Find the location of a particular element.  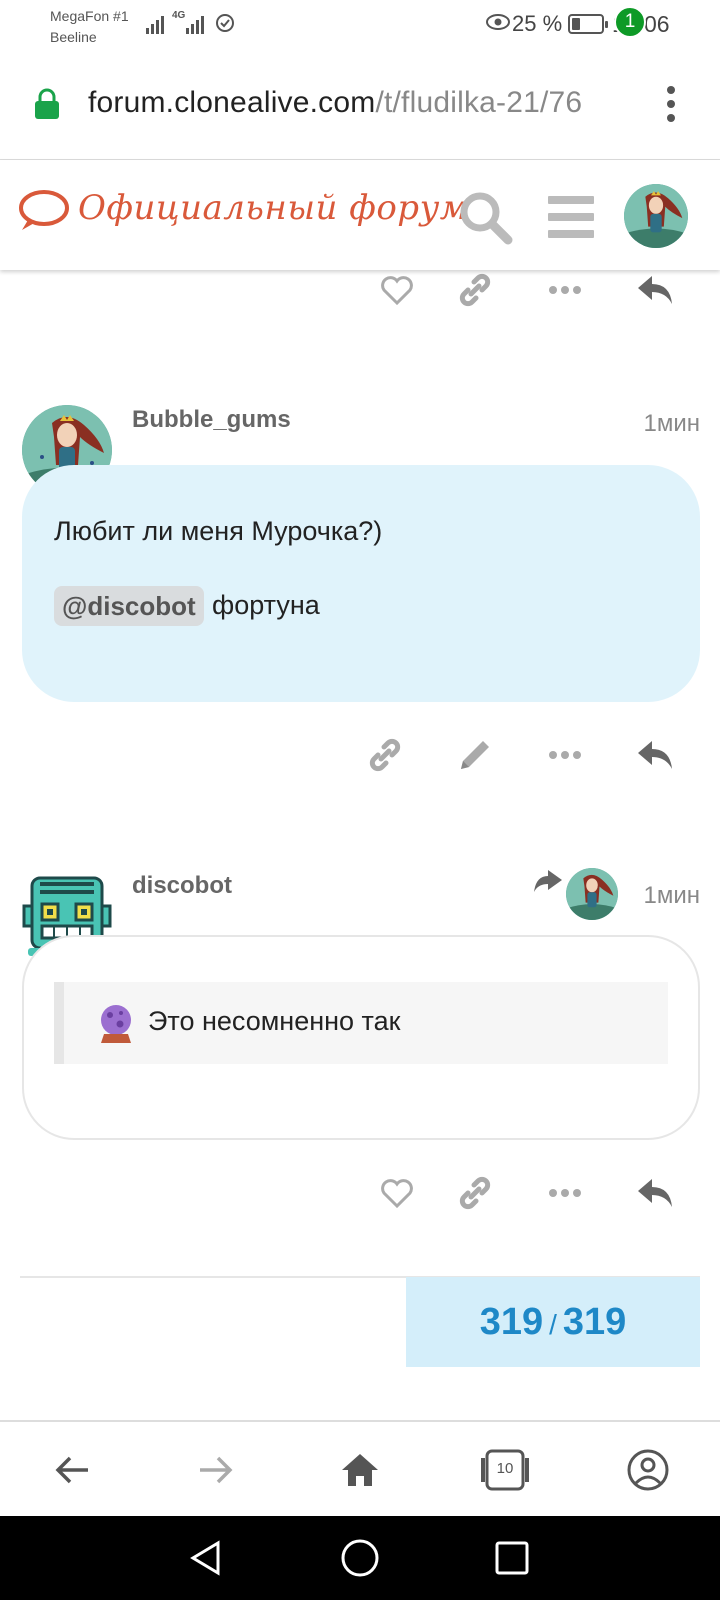

notification-badge: 1 is located at coordinates (630, 22).